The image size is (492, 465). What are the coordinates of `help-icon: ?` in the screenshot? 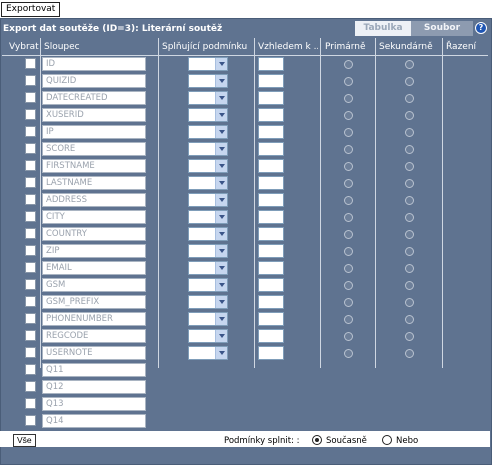 It's located at (481, 28).